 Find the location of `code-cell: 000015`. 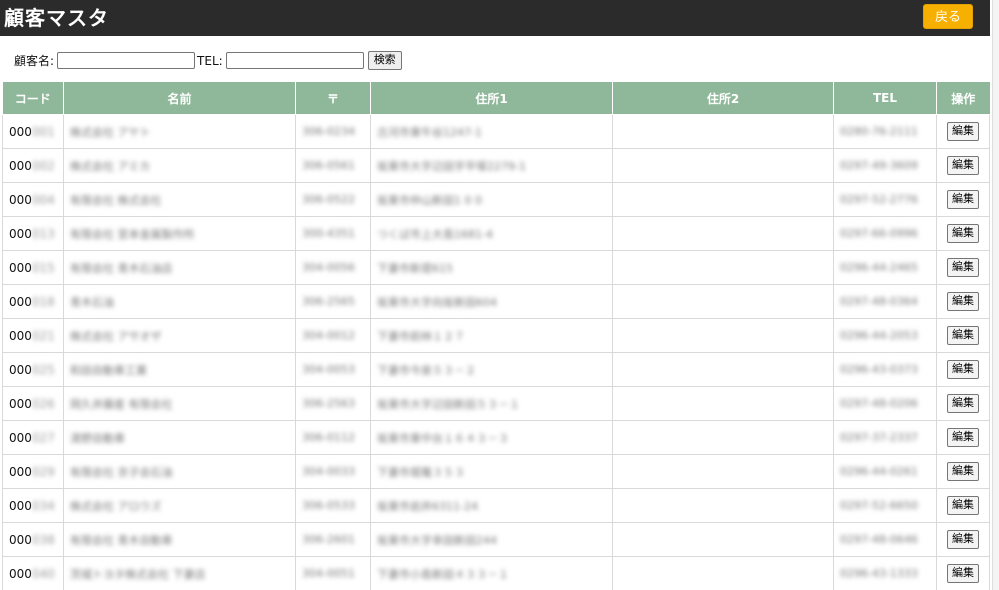

code-cell: 000015 is located at coordinates (33, 267).